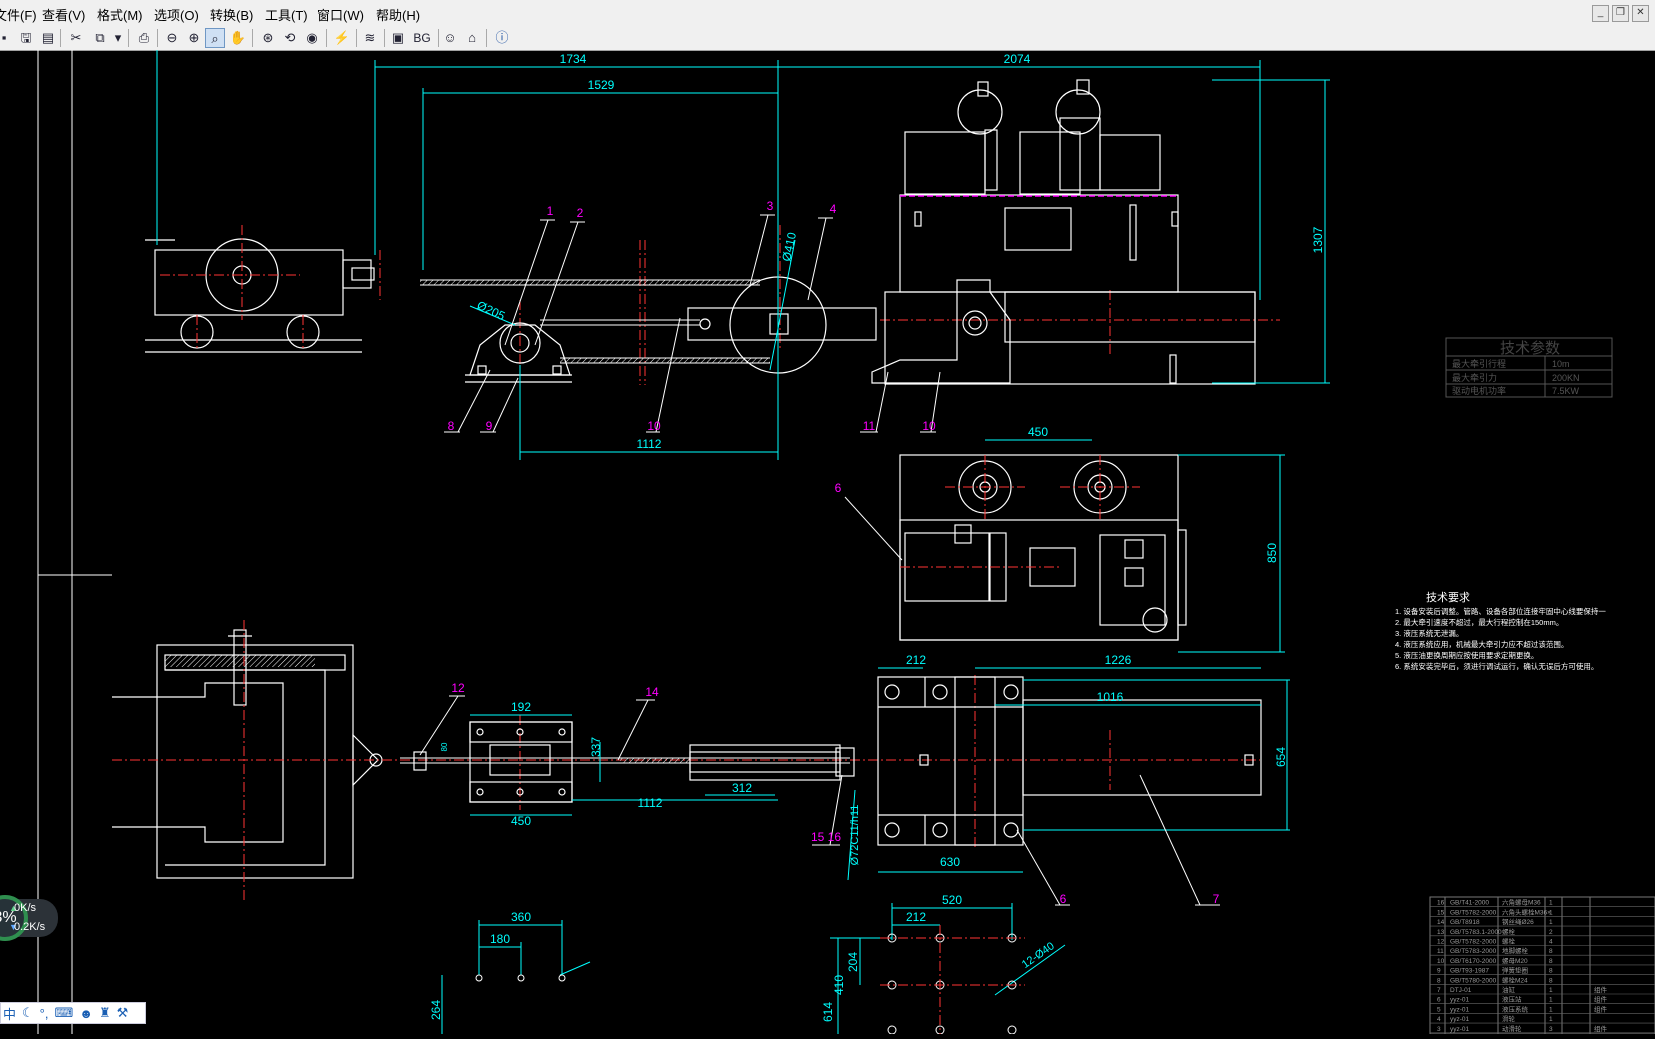 Image resolution: width=1655 pixels, height=1039 pixels. I want to click on balloon-3: 3, so click(770, 206).